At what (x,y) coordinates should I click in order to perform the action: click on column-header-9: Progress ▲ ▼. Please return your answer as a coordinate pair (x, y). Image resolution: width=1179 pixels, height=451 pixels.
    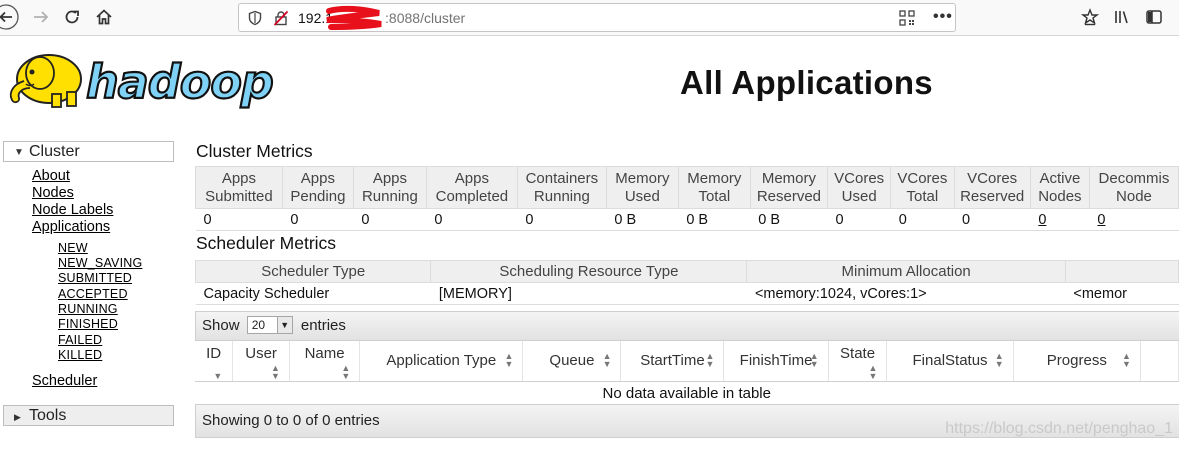
    Looking at the image, I should click on (1077, 361).